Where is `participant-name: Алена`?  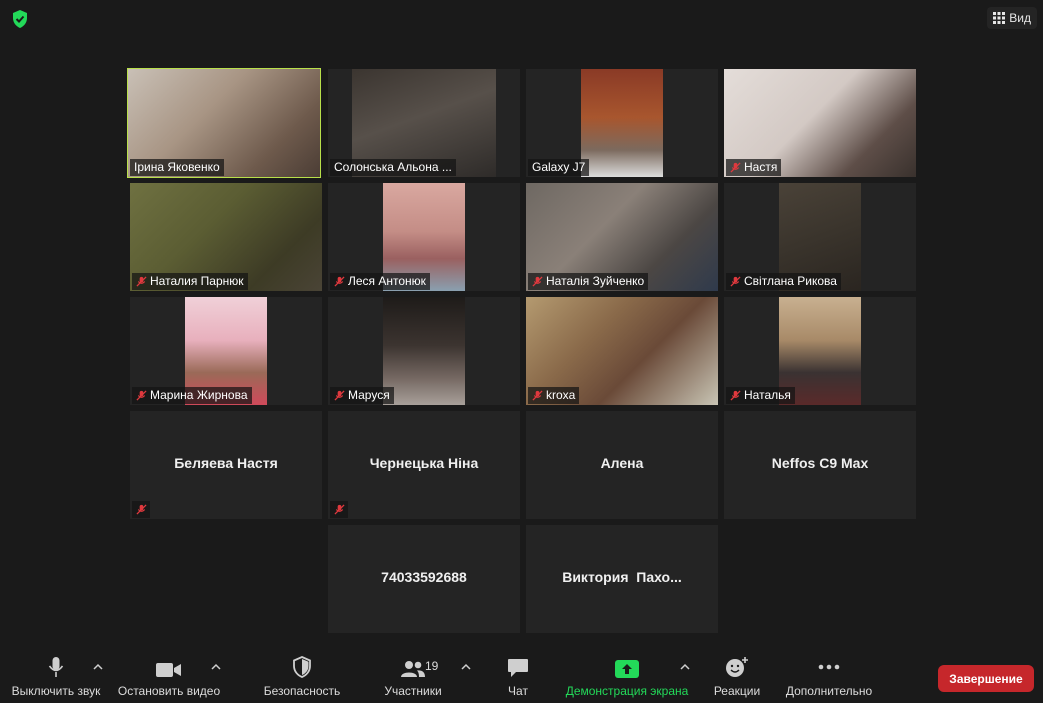
participant-name: Алена is located at coordinates (622, 463).